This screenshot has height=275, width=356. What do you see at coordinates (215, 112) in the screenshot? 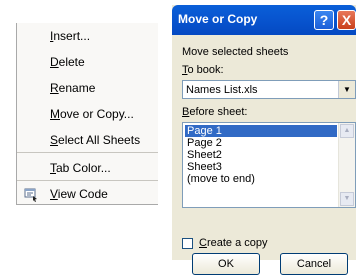
I see `before-sheet-label: Before sheet:` at bounding box center [215, 112].